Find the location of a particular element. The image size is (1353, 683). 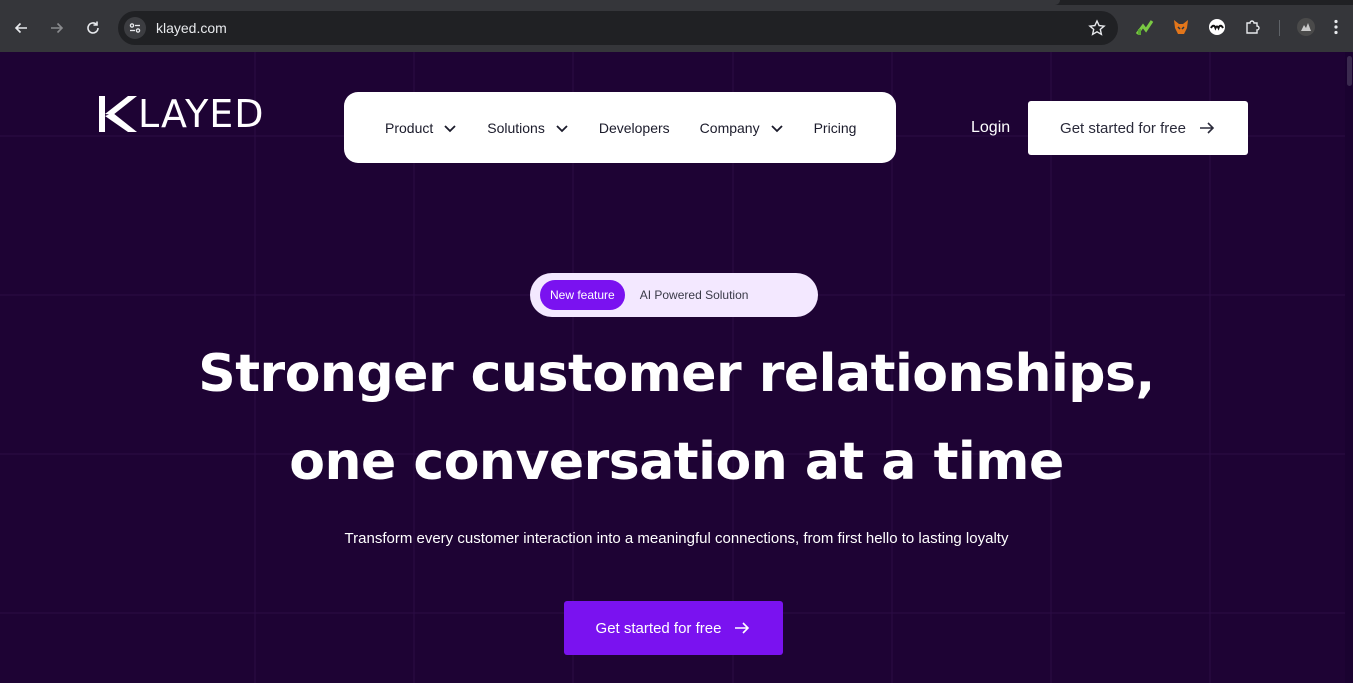

nav-item-solutions: Solutions is located at coordinates (528, 128).